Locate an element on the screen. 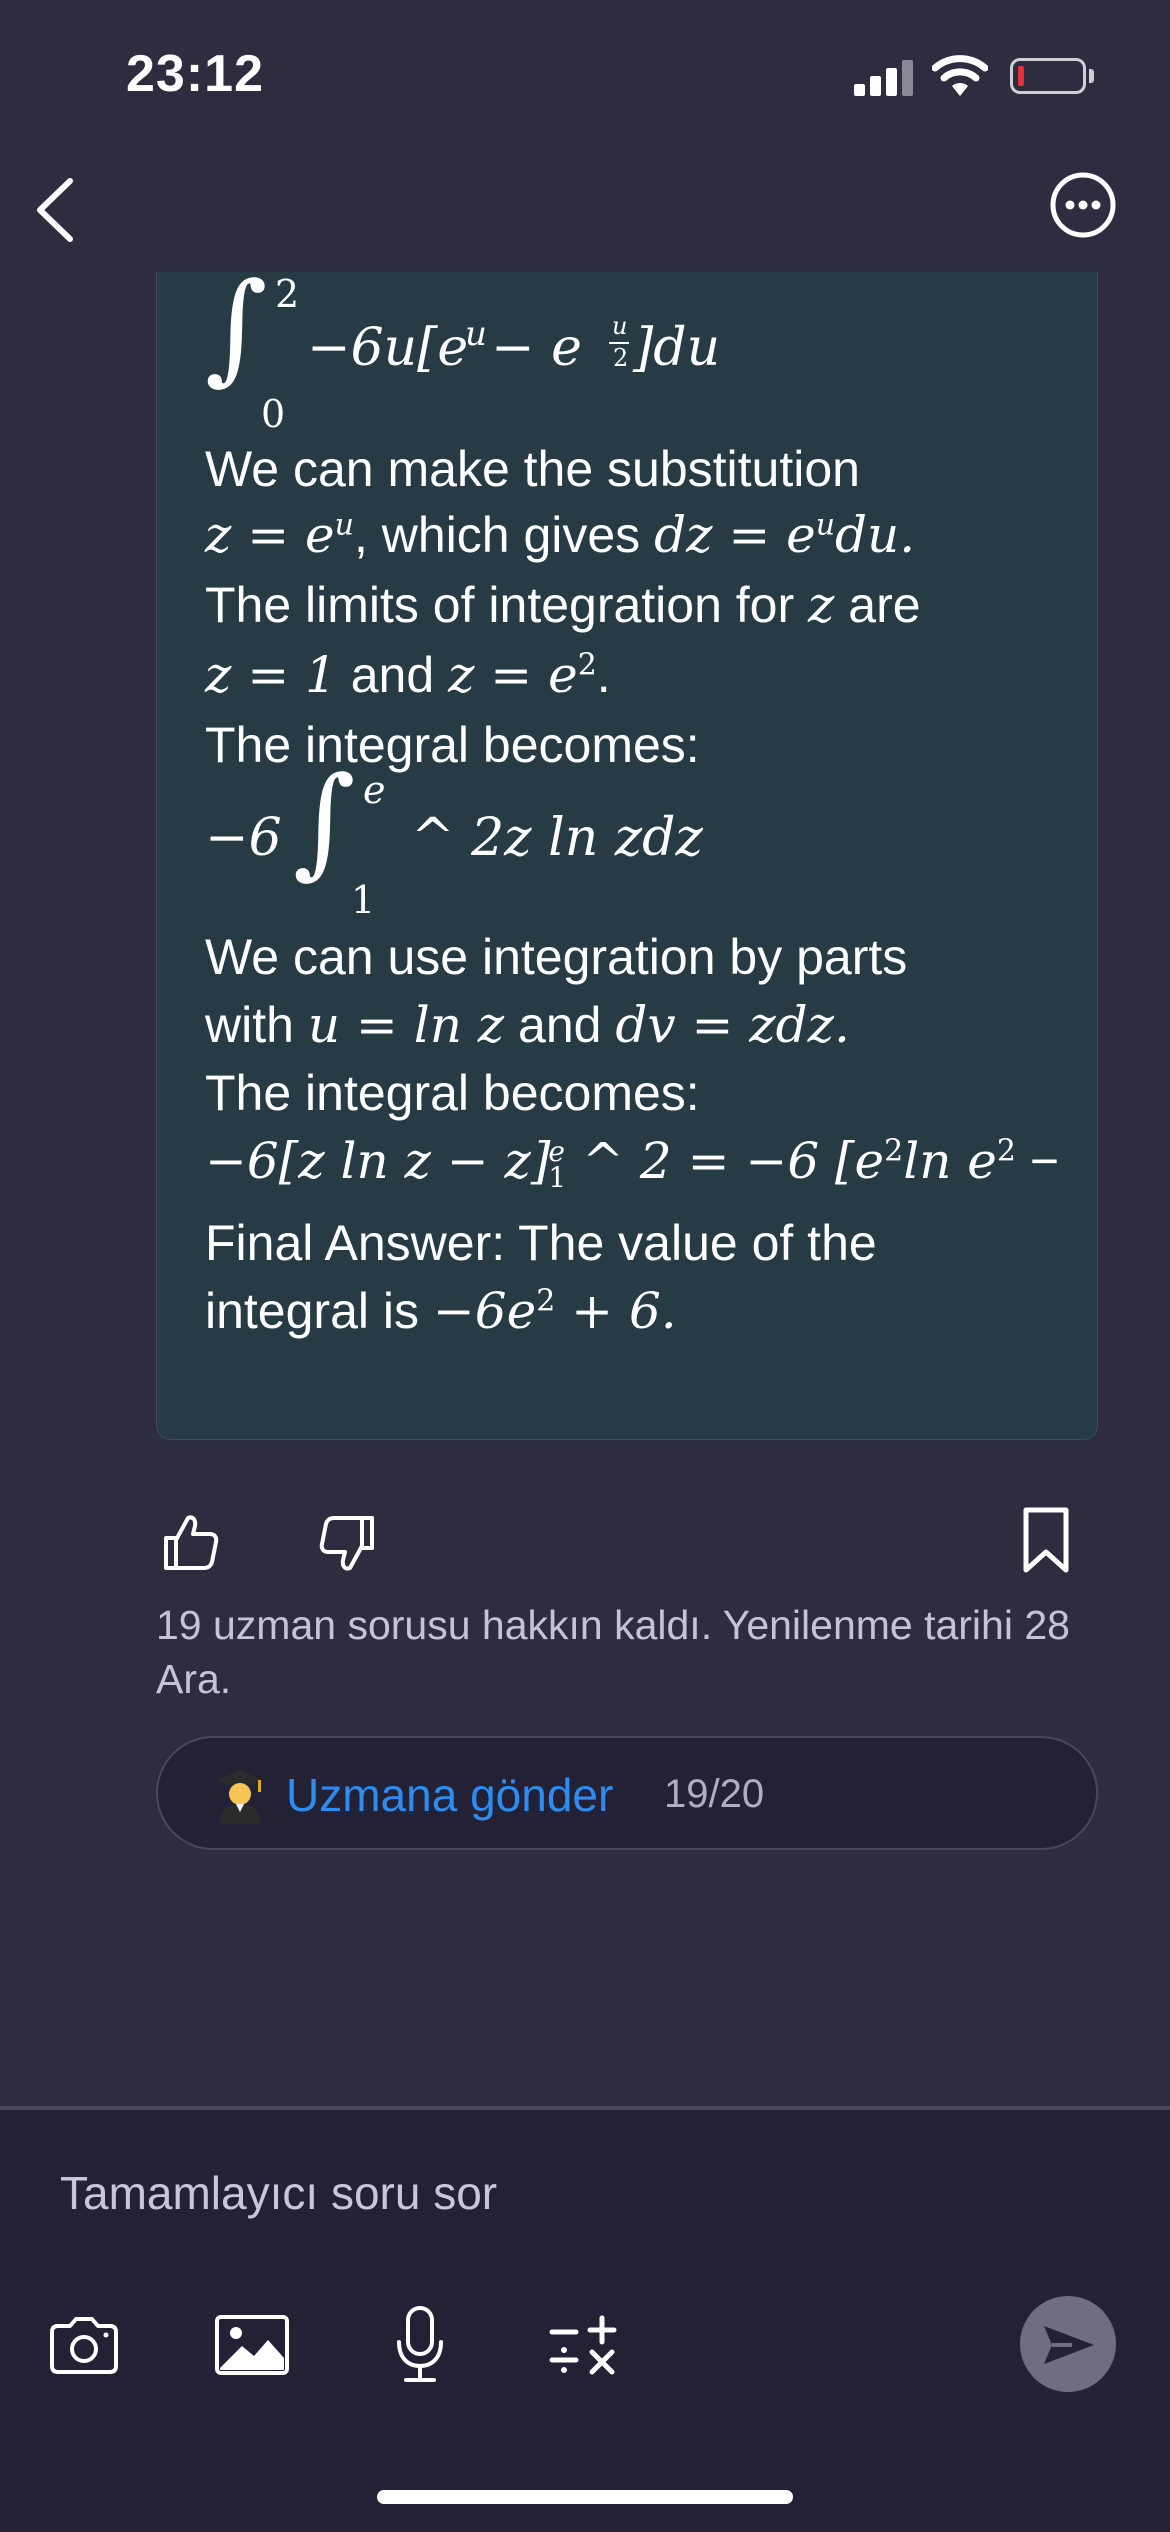  math-expr: + 6. is located at coordinates (616, 1311).